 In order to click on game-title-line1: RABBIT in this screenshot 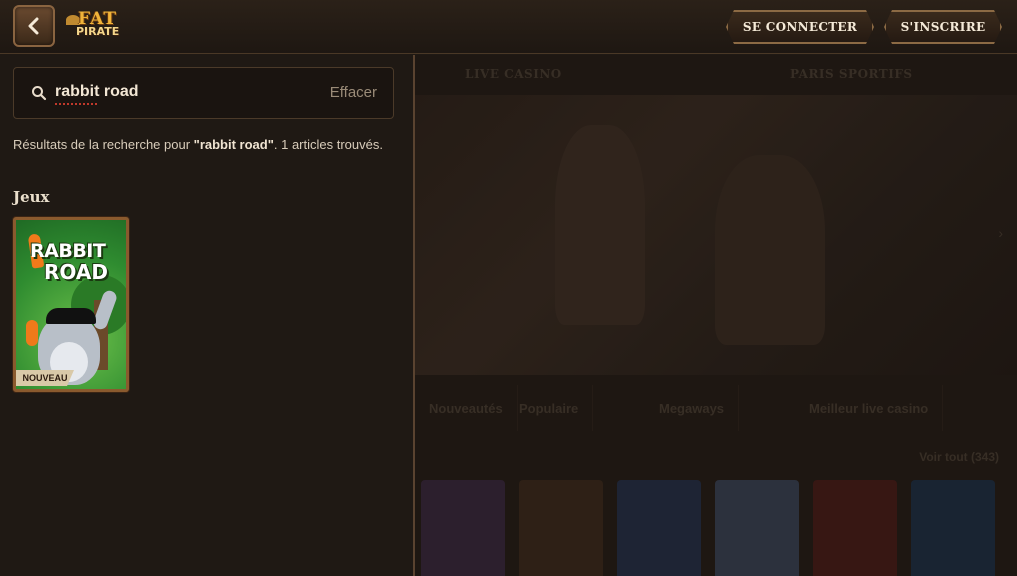, I will do `click(68, 251)`.